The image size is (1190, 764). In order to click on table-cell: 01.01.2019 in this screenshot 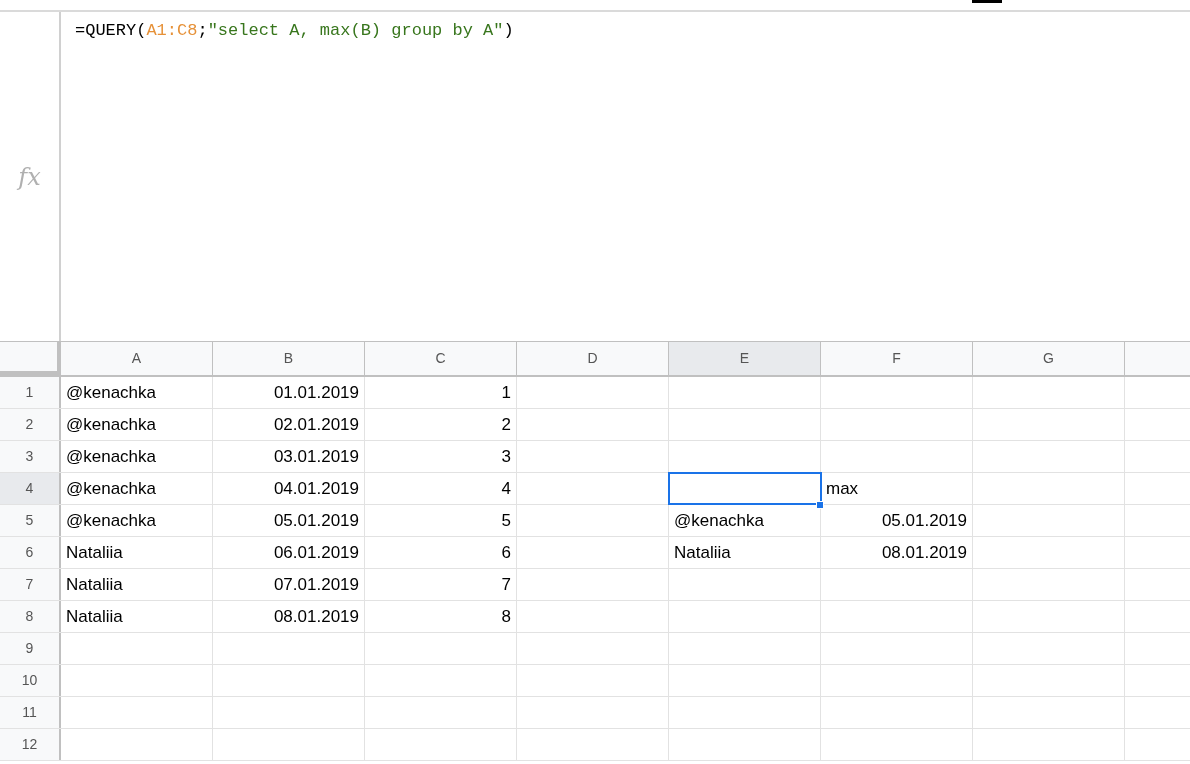, I will do `click(289, 392)`.